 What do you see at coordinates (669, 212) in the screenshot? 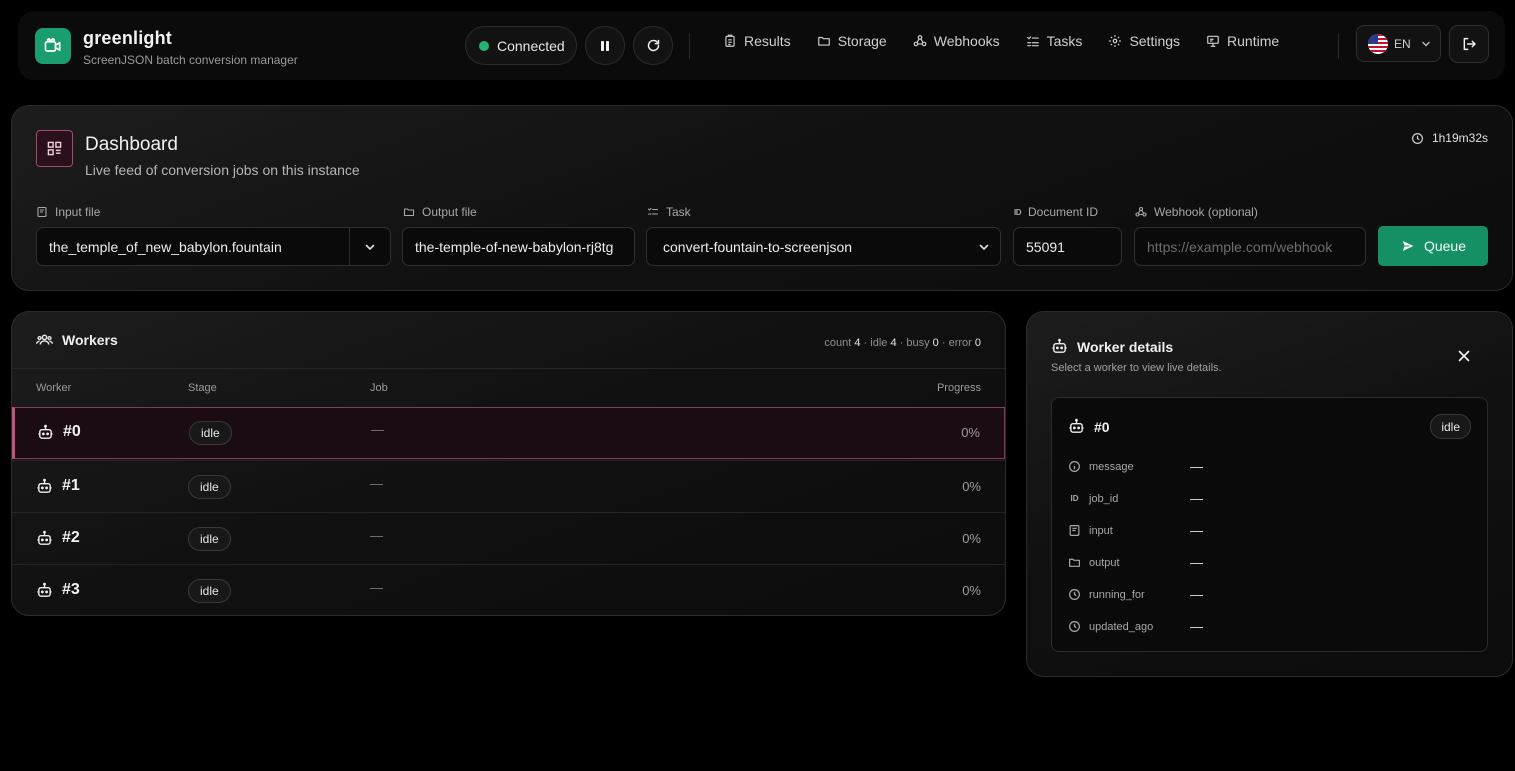
I see `task-label: Task` at bounding box center [669, 212].